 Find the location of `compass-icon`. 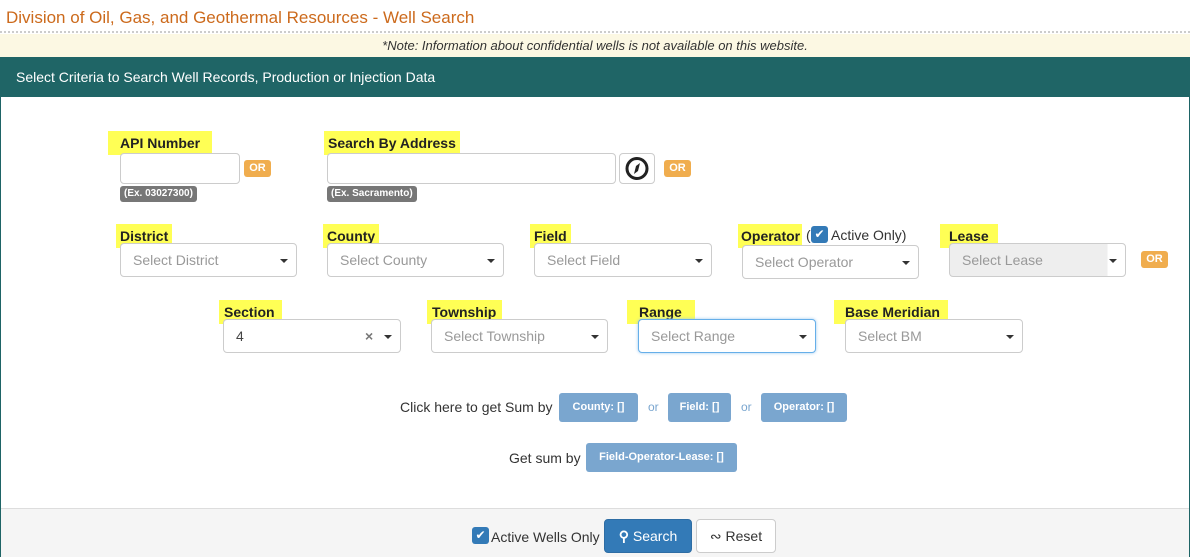

compass-icon is located at coordinates (637, 168).